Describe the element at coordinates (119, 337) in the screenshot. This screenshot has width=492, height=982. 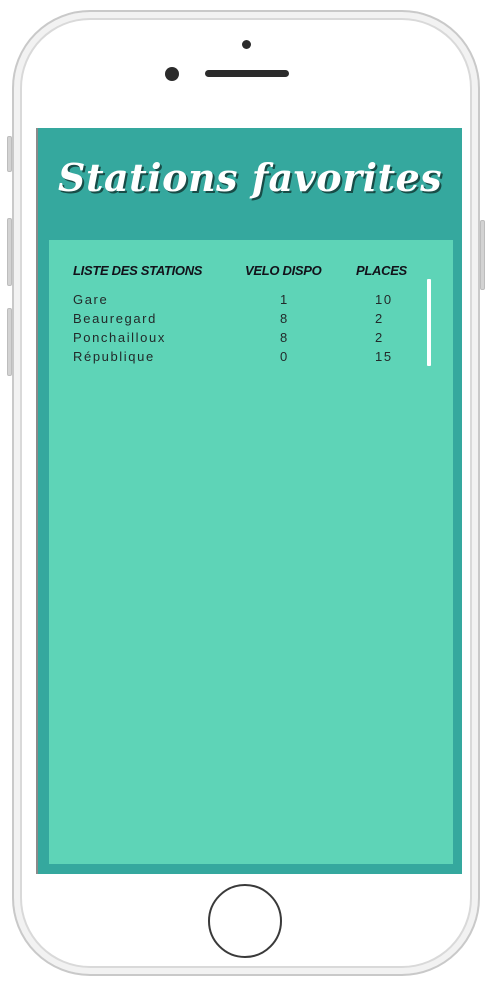
I see `station-name: Ponchailloux` at that location.